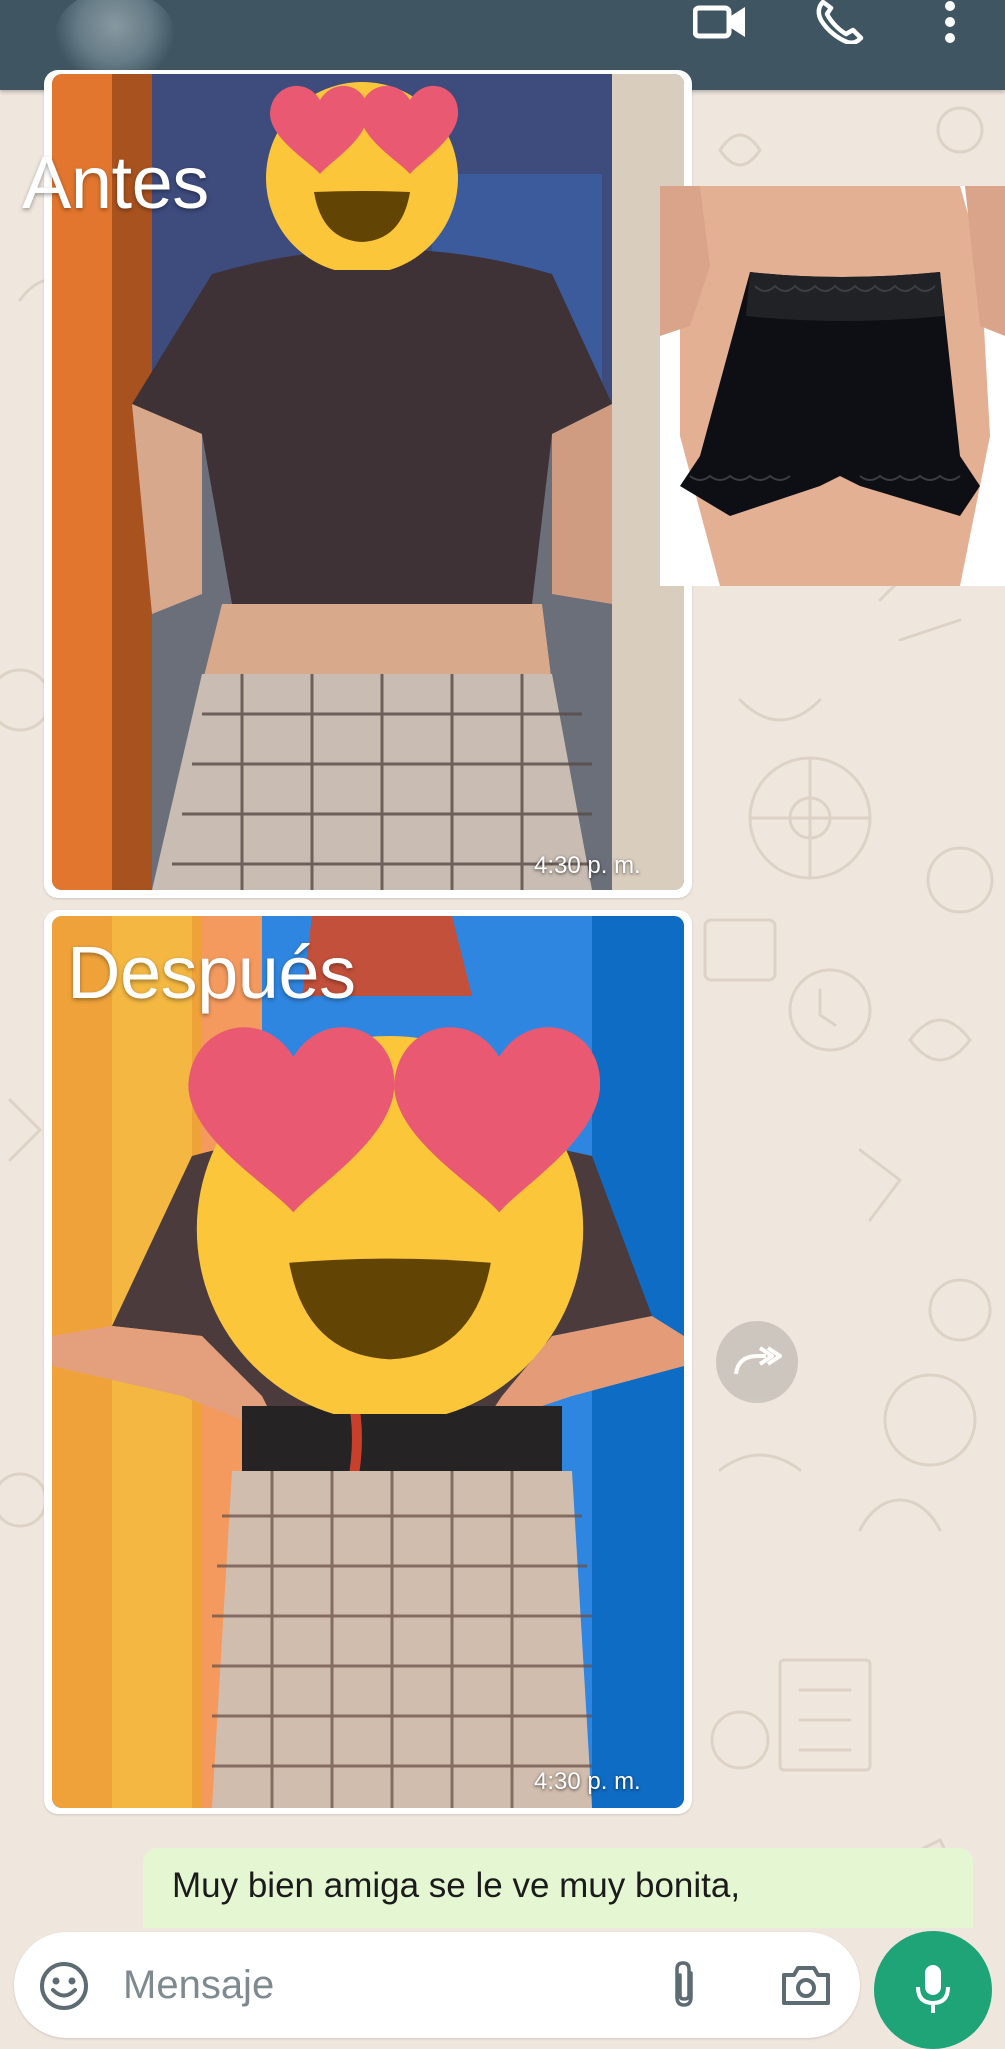  Describe the element at coordinates (720, 22) in the screenshot. I see `video-call-icon` at that location.